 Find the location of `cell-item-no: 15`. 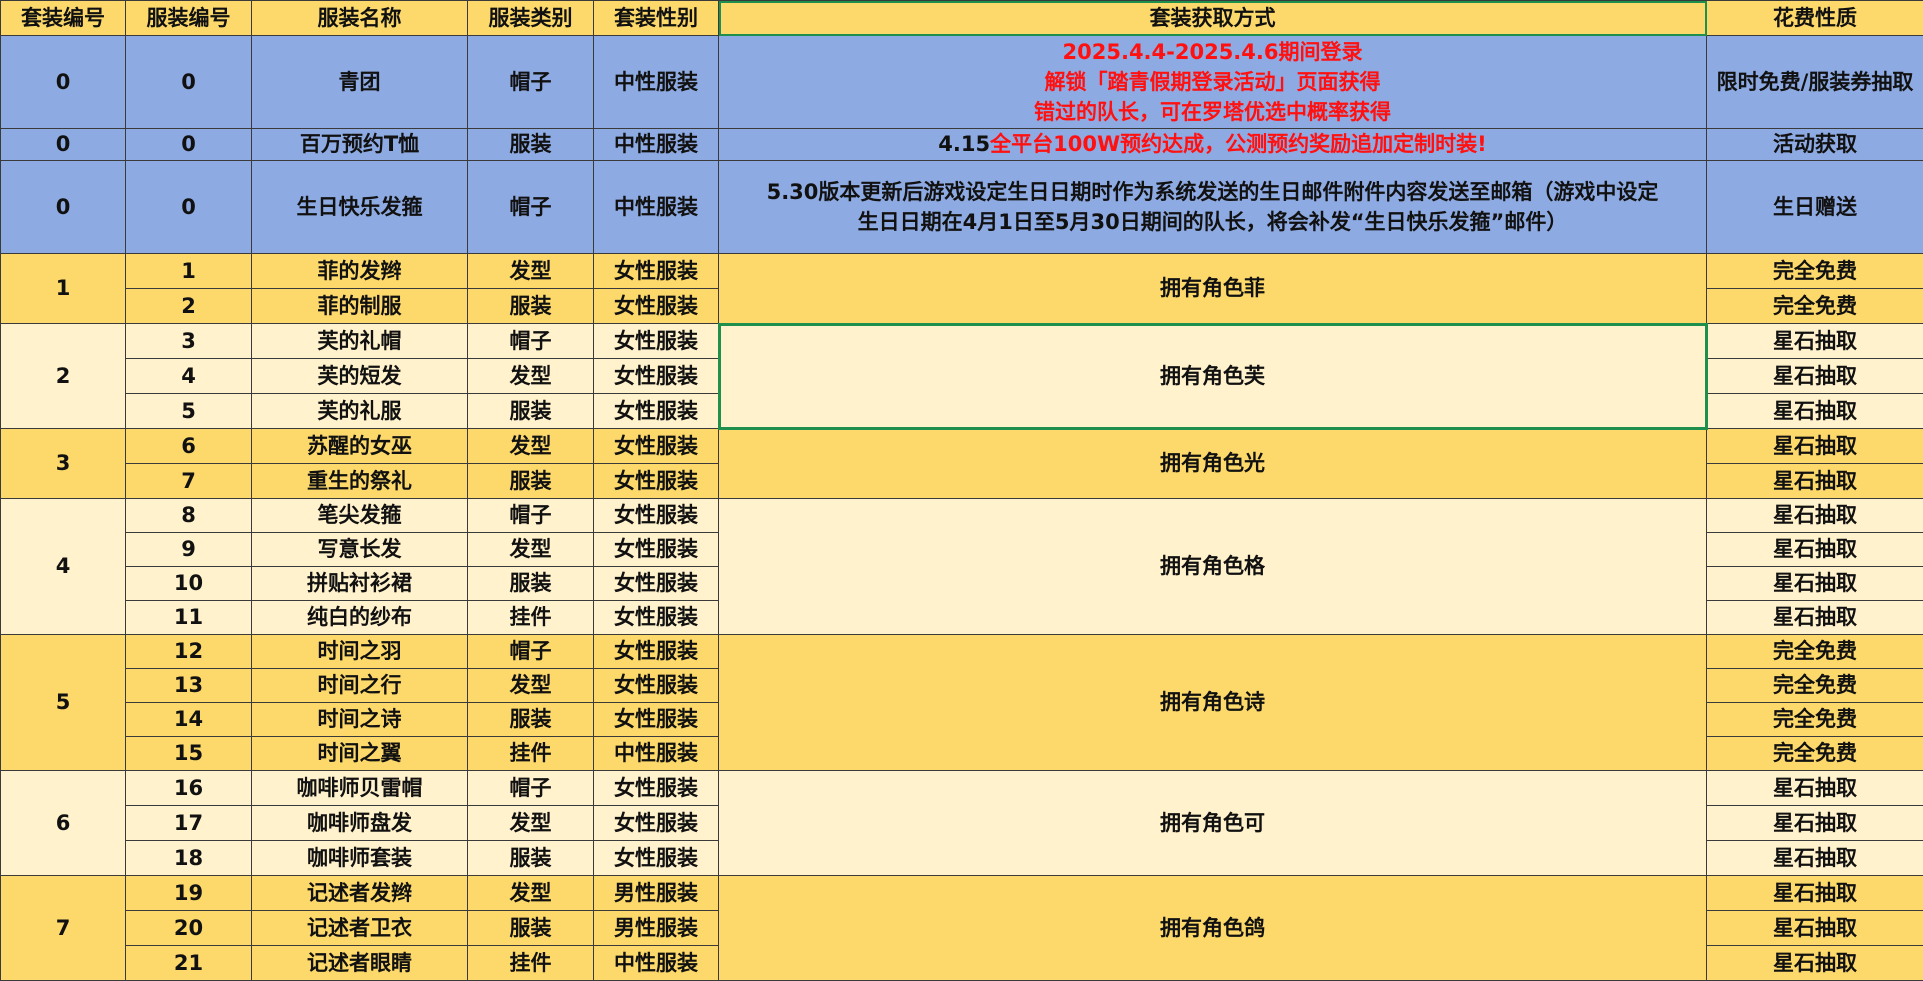

cell-item-no: 15 is located at coordinates (189, 754).